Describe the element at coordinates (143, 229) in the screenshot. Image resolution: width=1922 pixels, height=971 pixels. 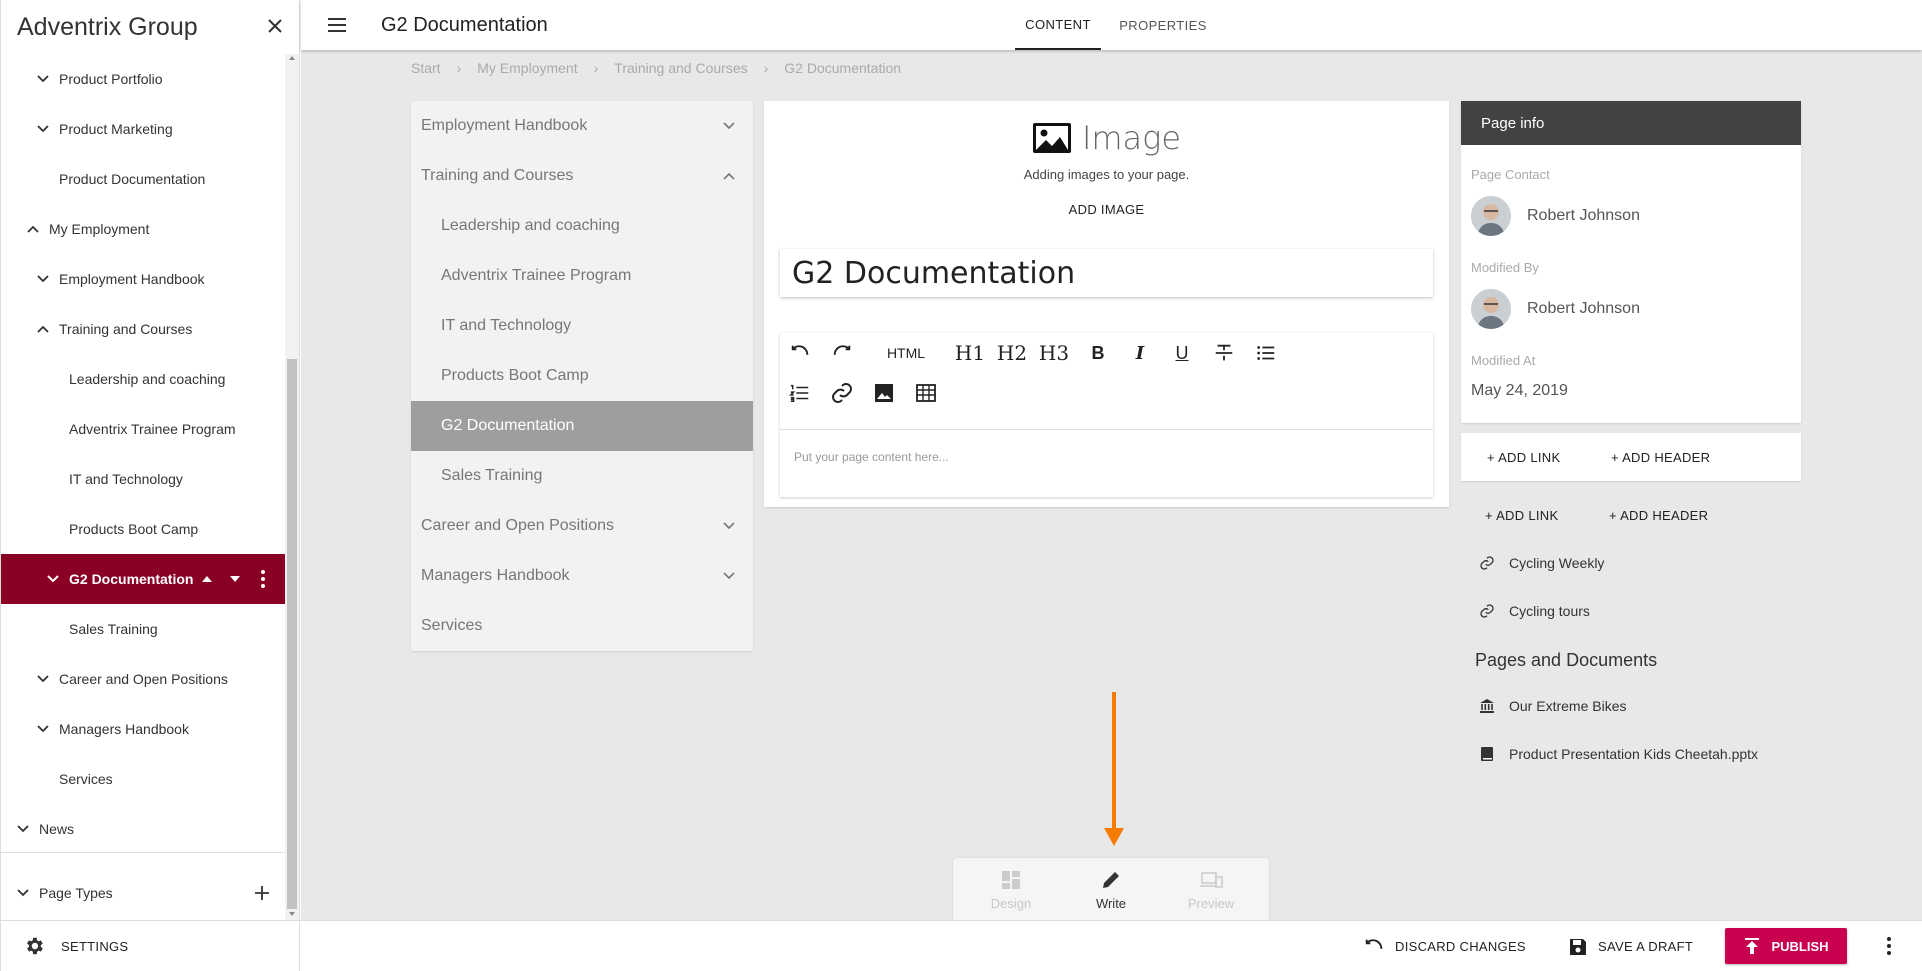
I see `tree-item-my-employment: My Employment` at that location.